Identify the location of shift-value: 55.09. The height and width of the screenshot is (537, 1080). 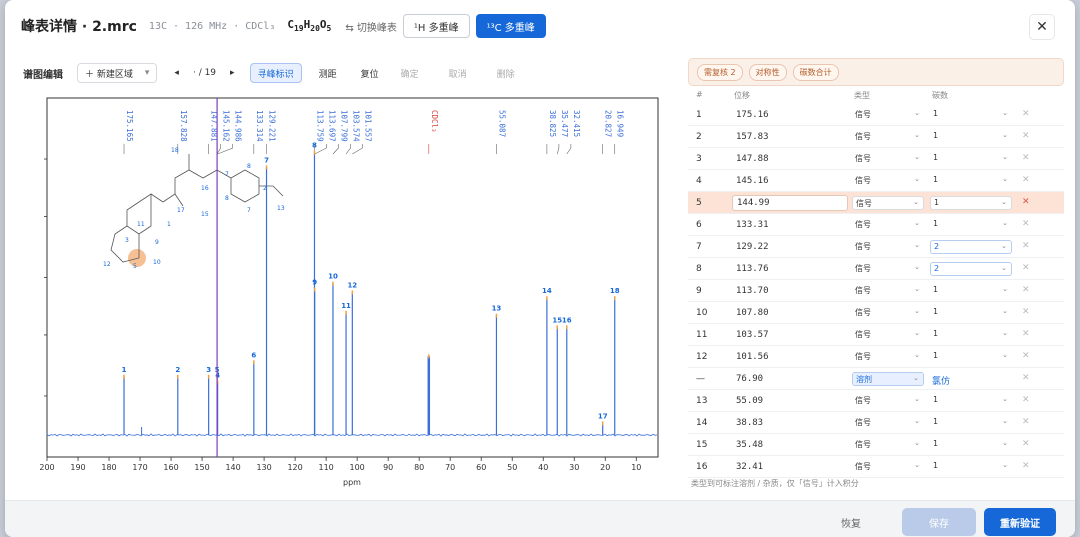
(749, 401).